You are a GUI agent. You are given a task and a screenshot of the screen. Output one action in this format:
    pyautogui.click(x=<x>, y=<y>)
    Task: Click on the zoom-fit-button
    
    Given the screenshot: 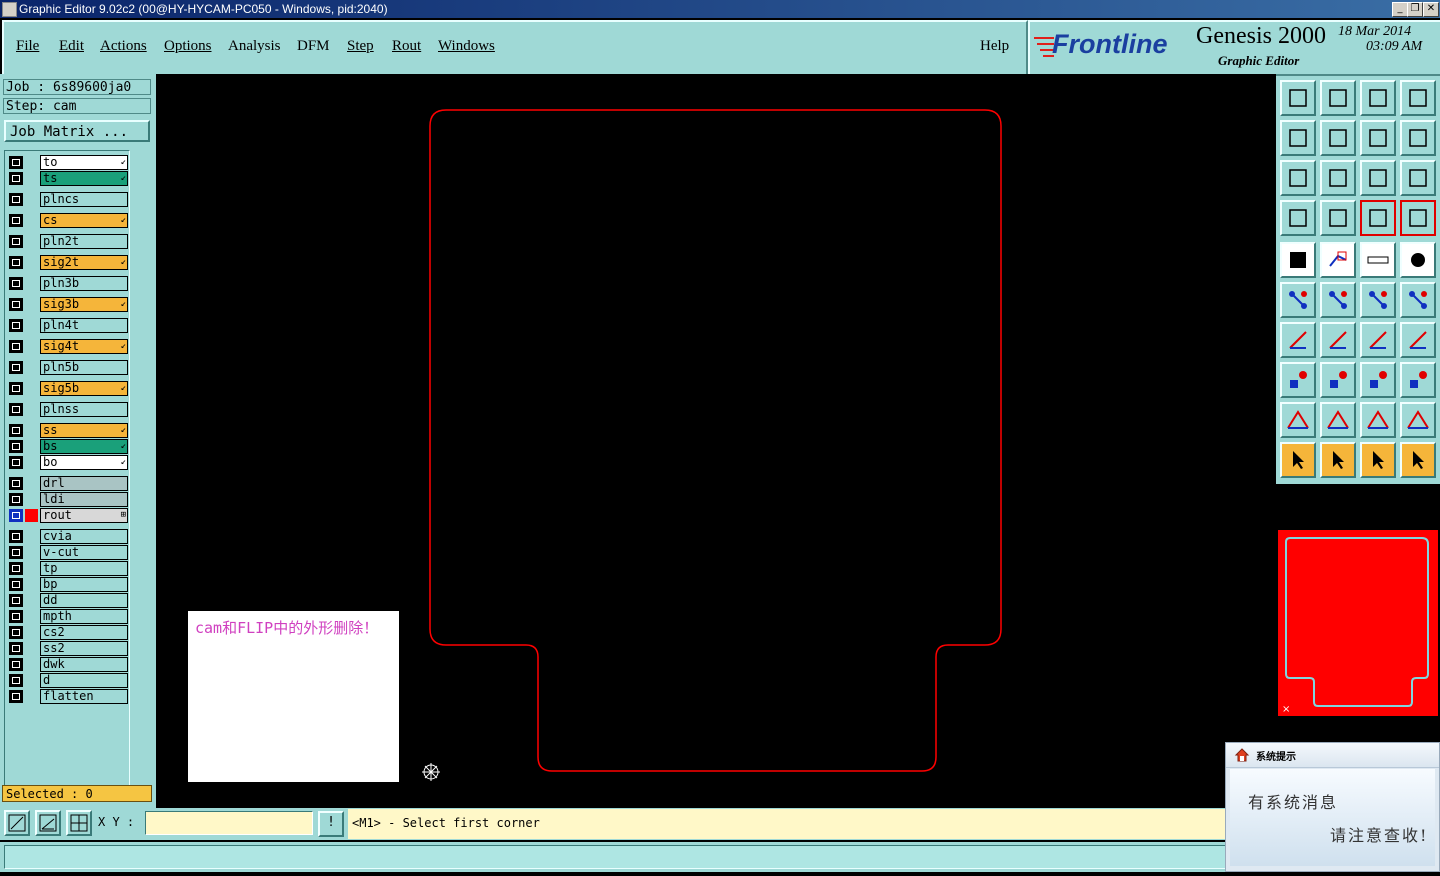 What is the action you would take?
    pyautogui.click(x=17, y=823)
    